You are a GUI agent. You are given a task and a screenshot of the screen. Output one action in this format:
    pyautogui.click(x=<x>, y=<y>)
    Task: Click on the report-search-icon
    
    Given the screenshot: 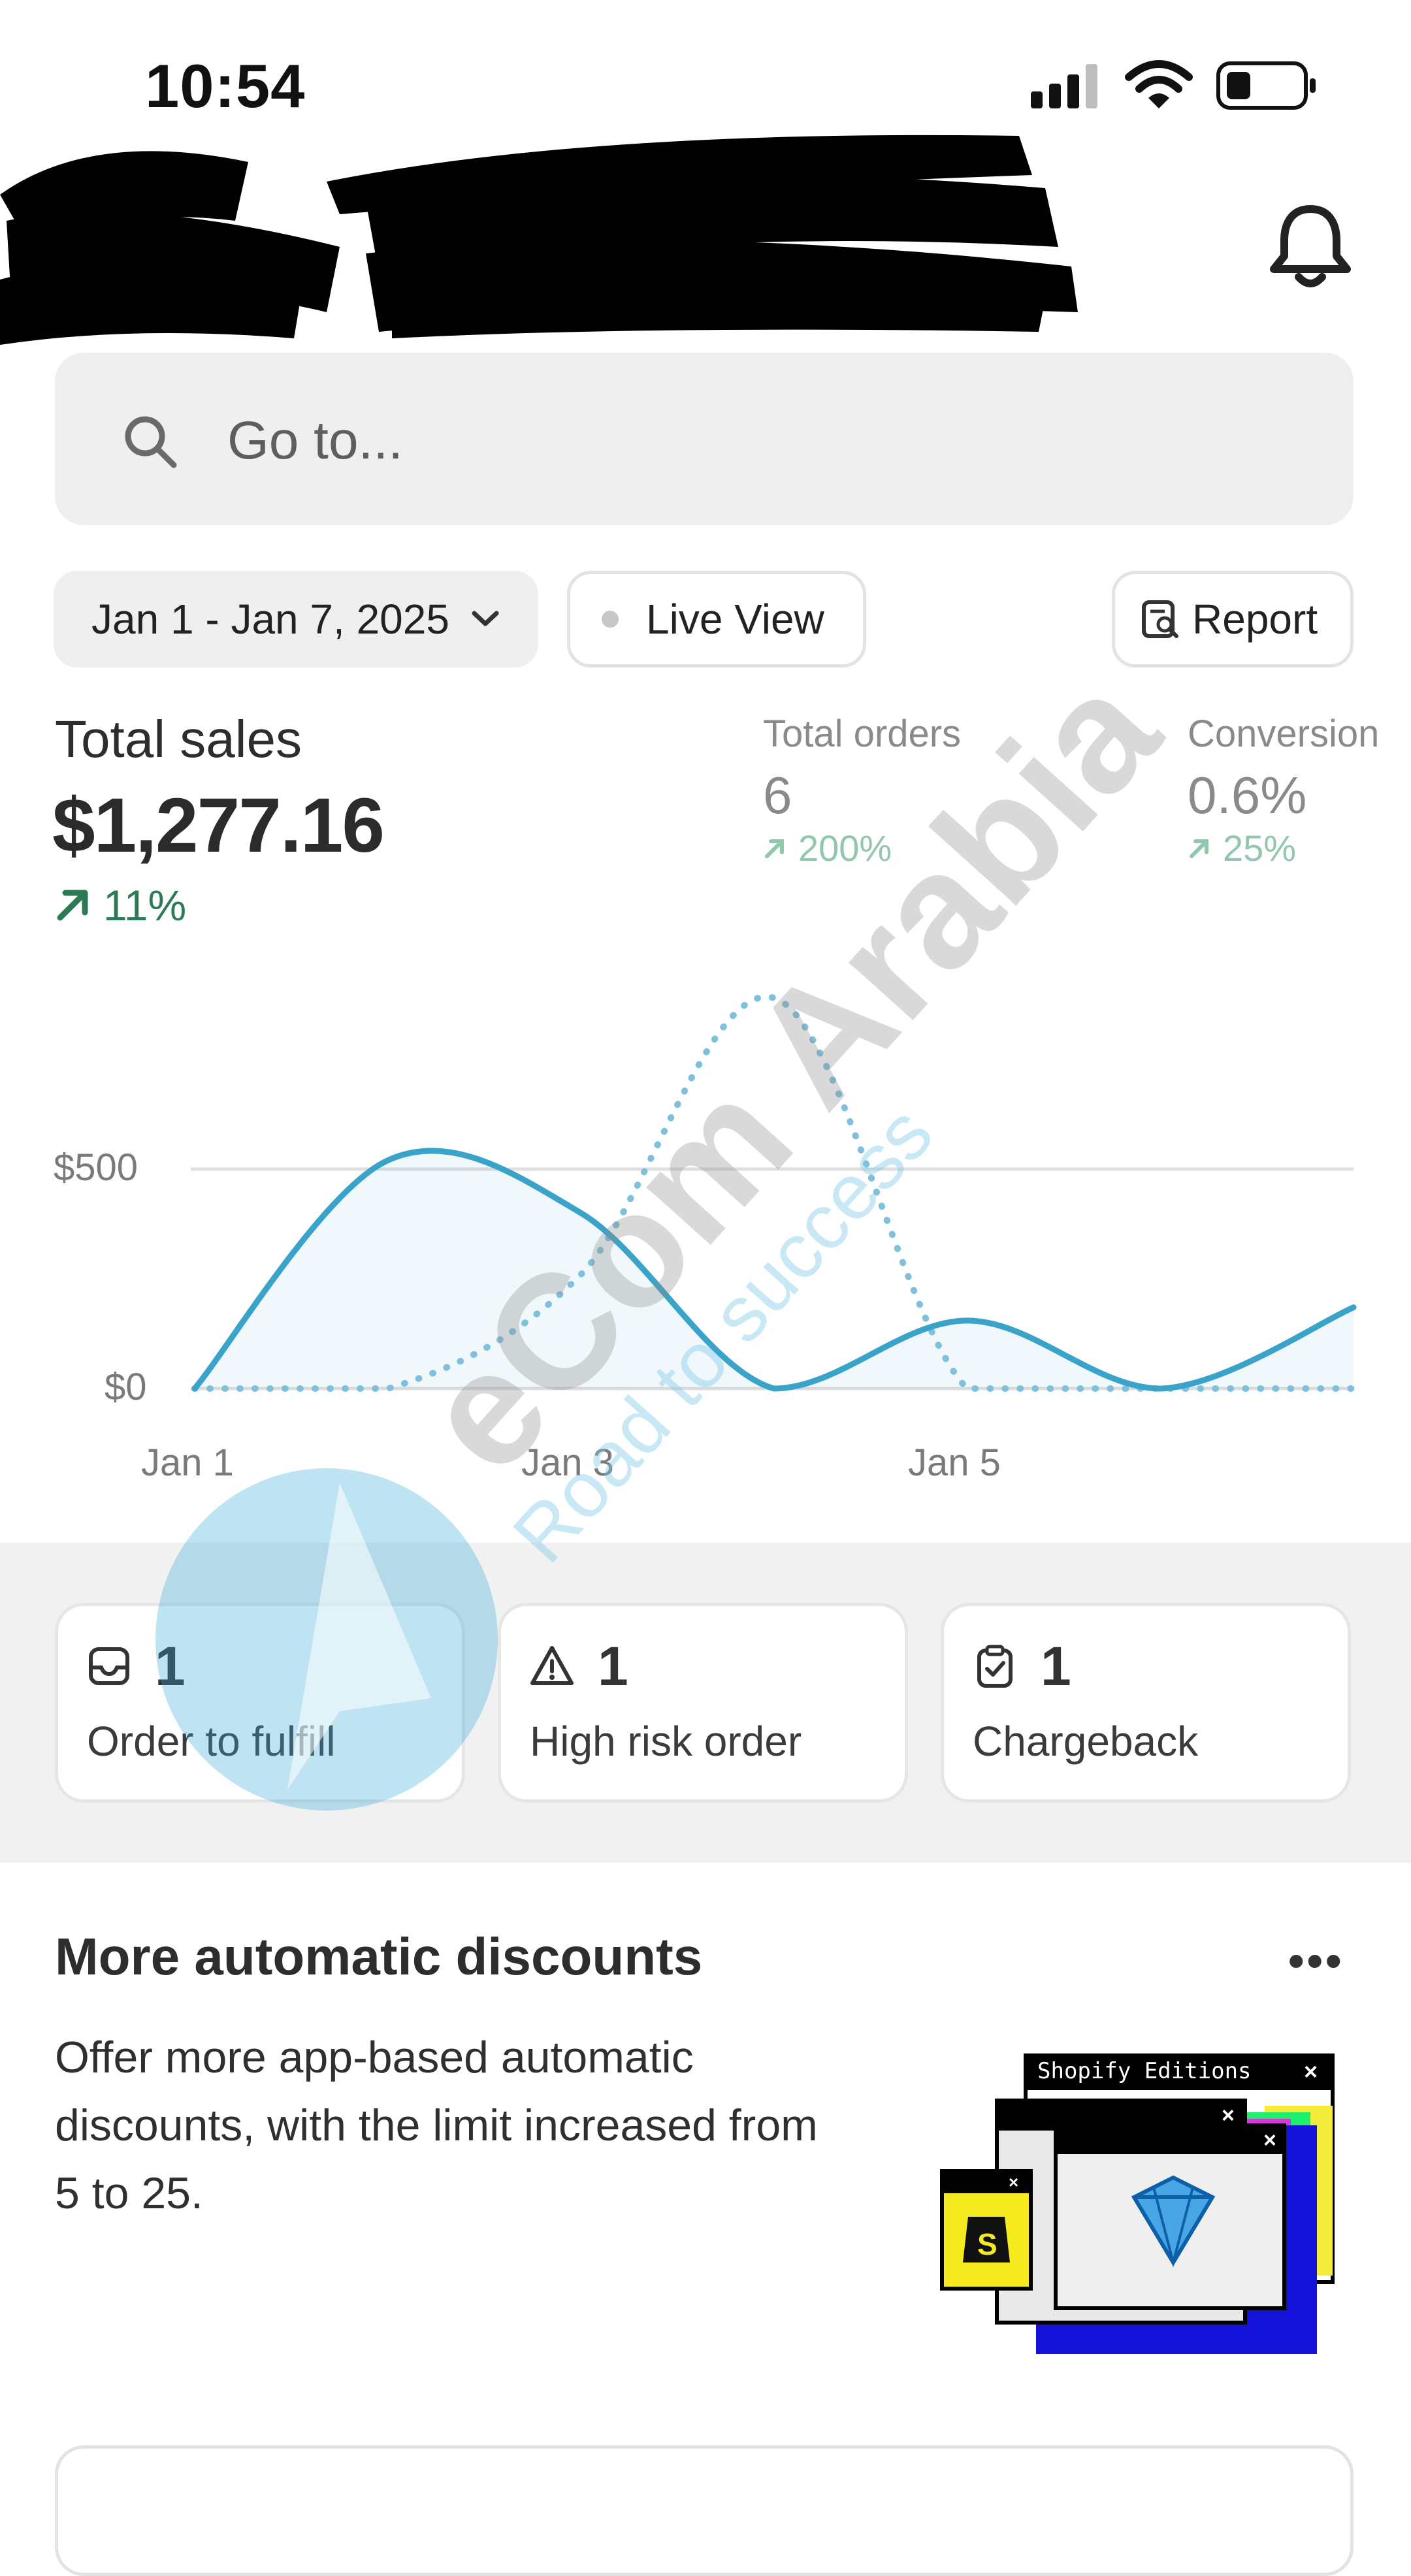 What is the action you would take?
    pyautogui.click(x=1160, y=619)
    